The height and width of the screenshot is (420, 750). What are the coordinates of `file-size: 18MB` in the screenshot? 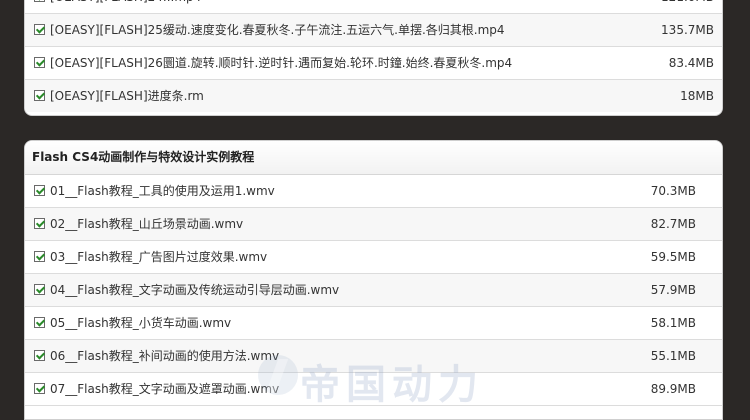 It's located at (697, 96).